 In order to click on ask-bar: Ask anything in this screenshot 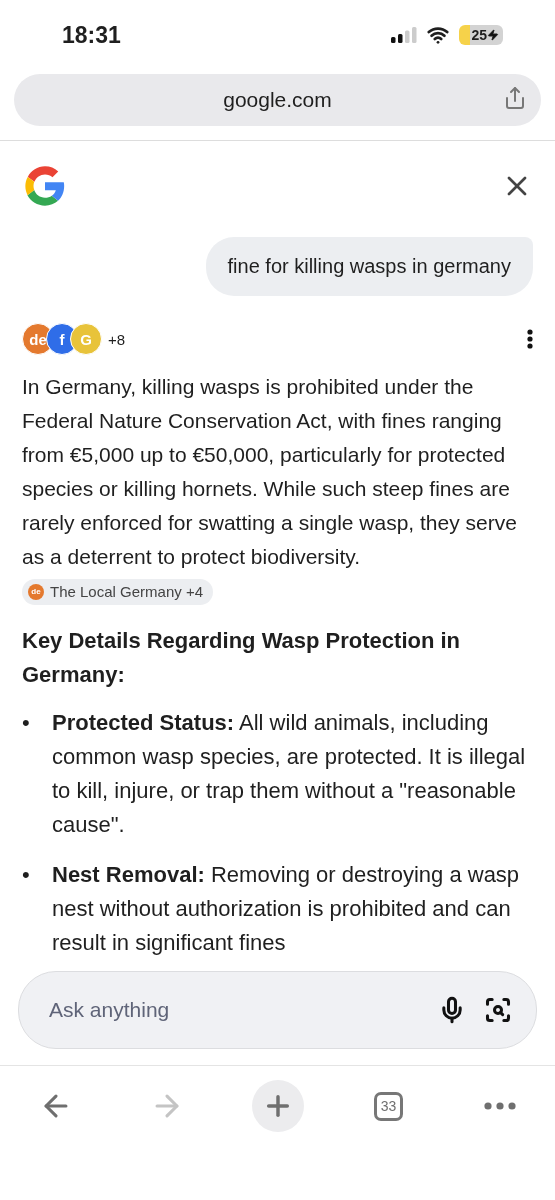, I will do `click(277, 1010)`.